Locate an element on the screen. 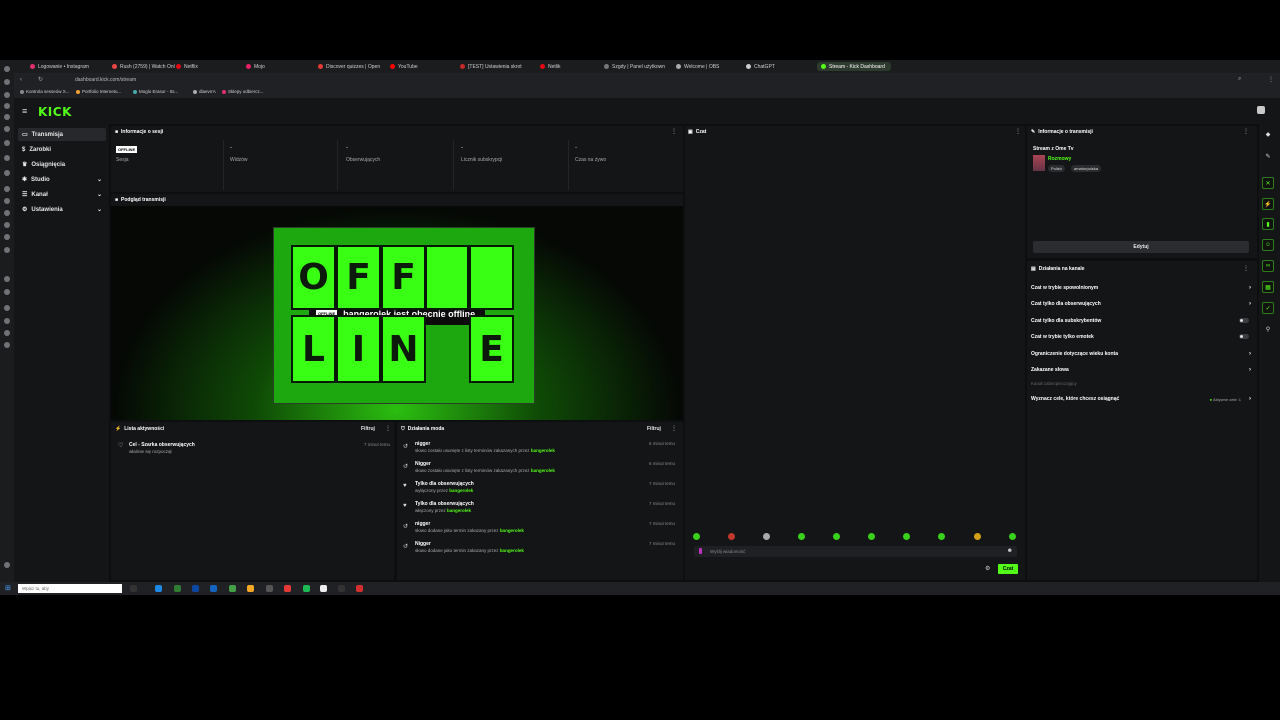  hamburger-icon: ≡ is located at coordinates (24, 111).